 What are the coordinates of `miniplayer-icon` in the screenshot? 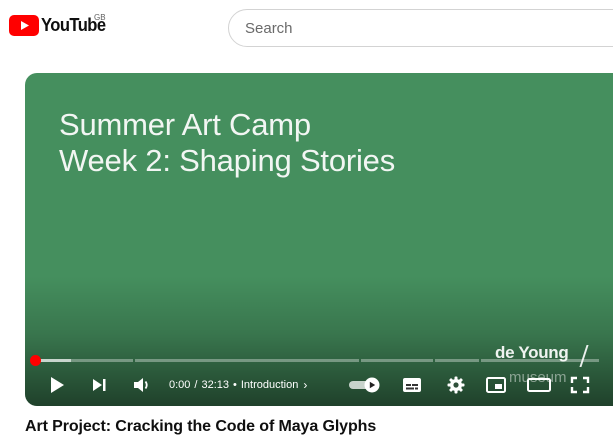 It's located at (496, 385).